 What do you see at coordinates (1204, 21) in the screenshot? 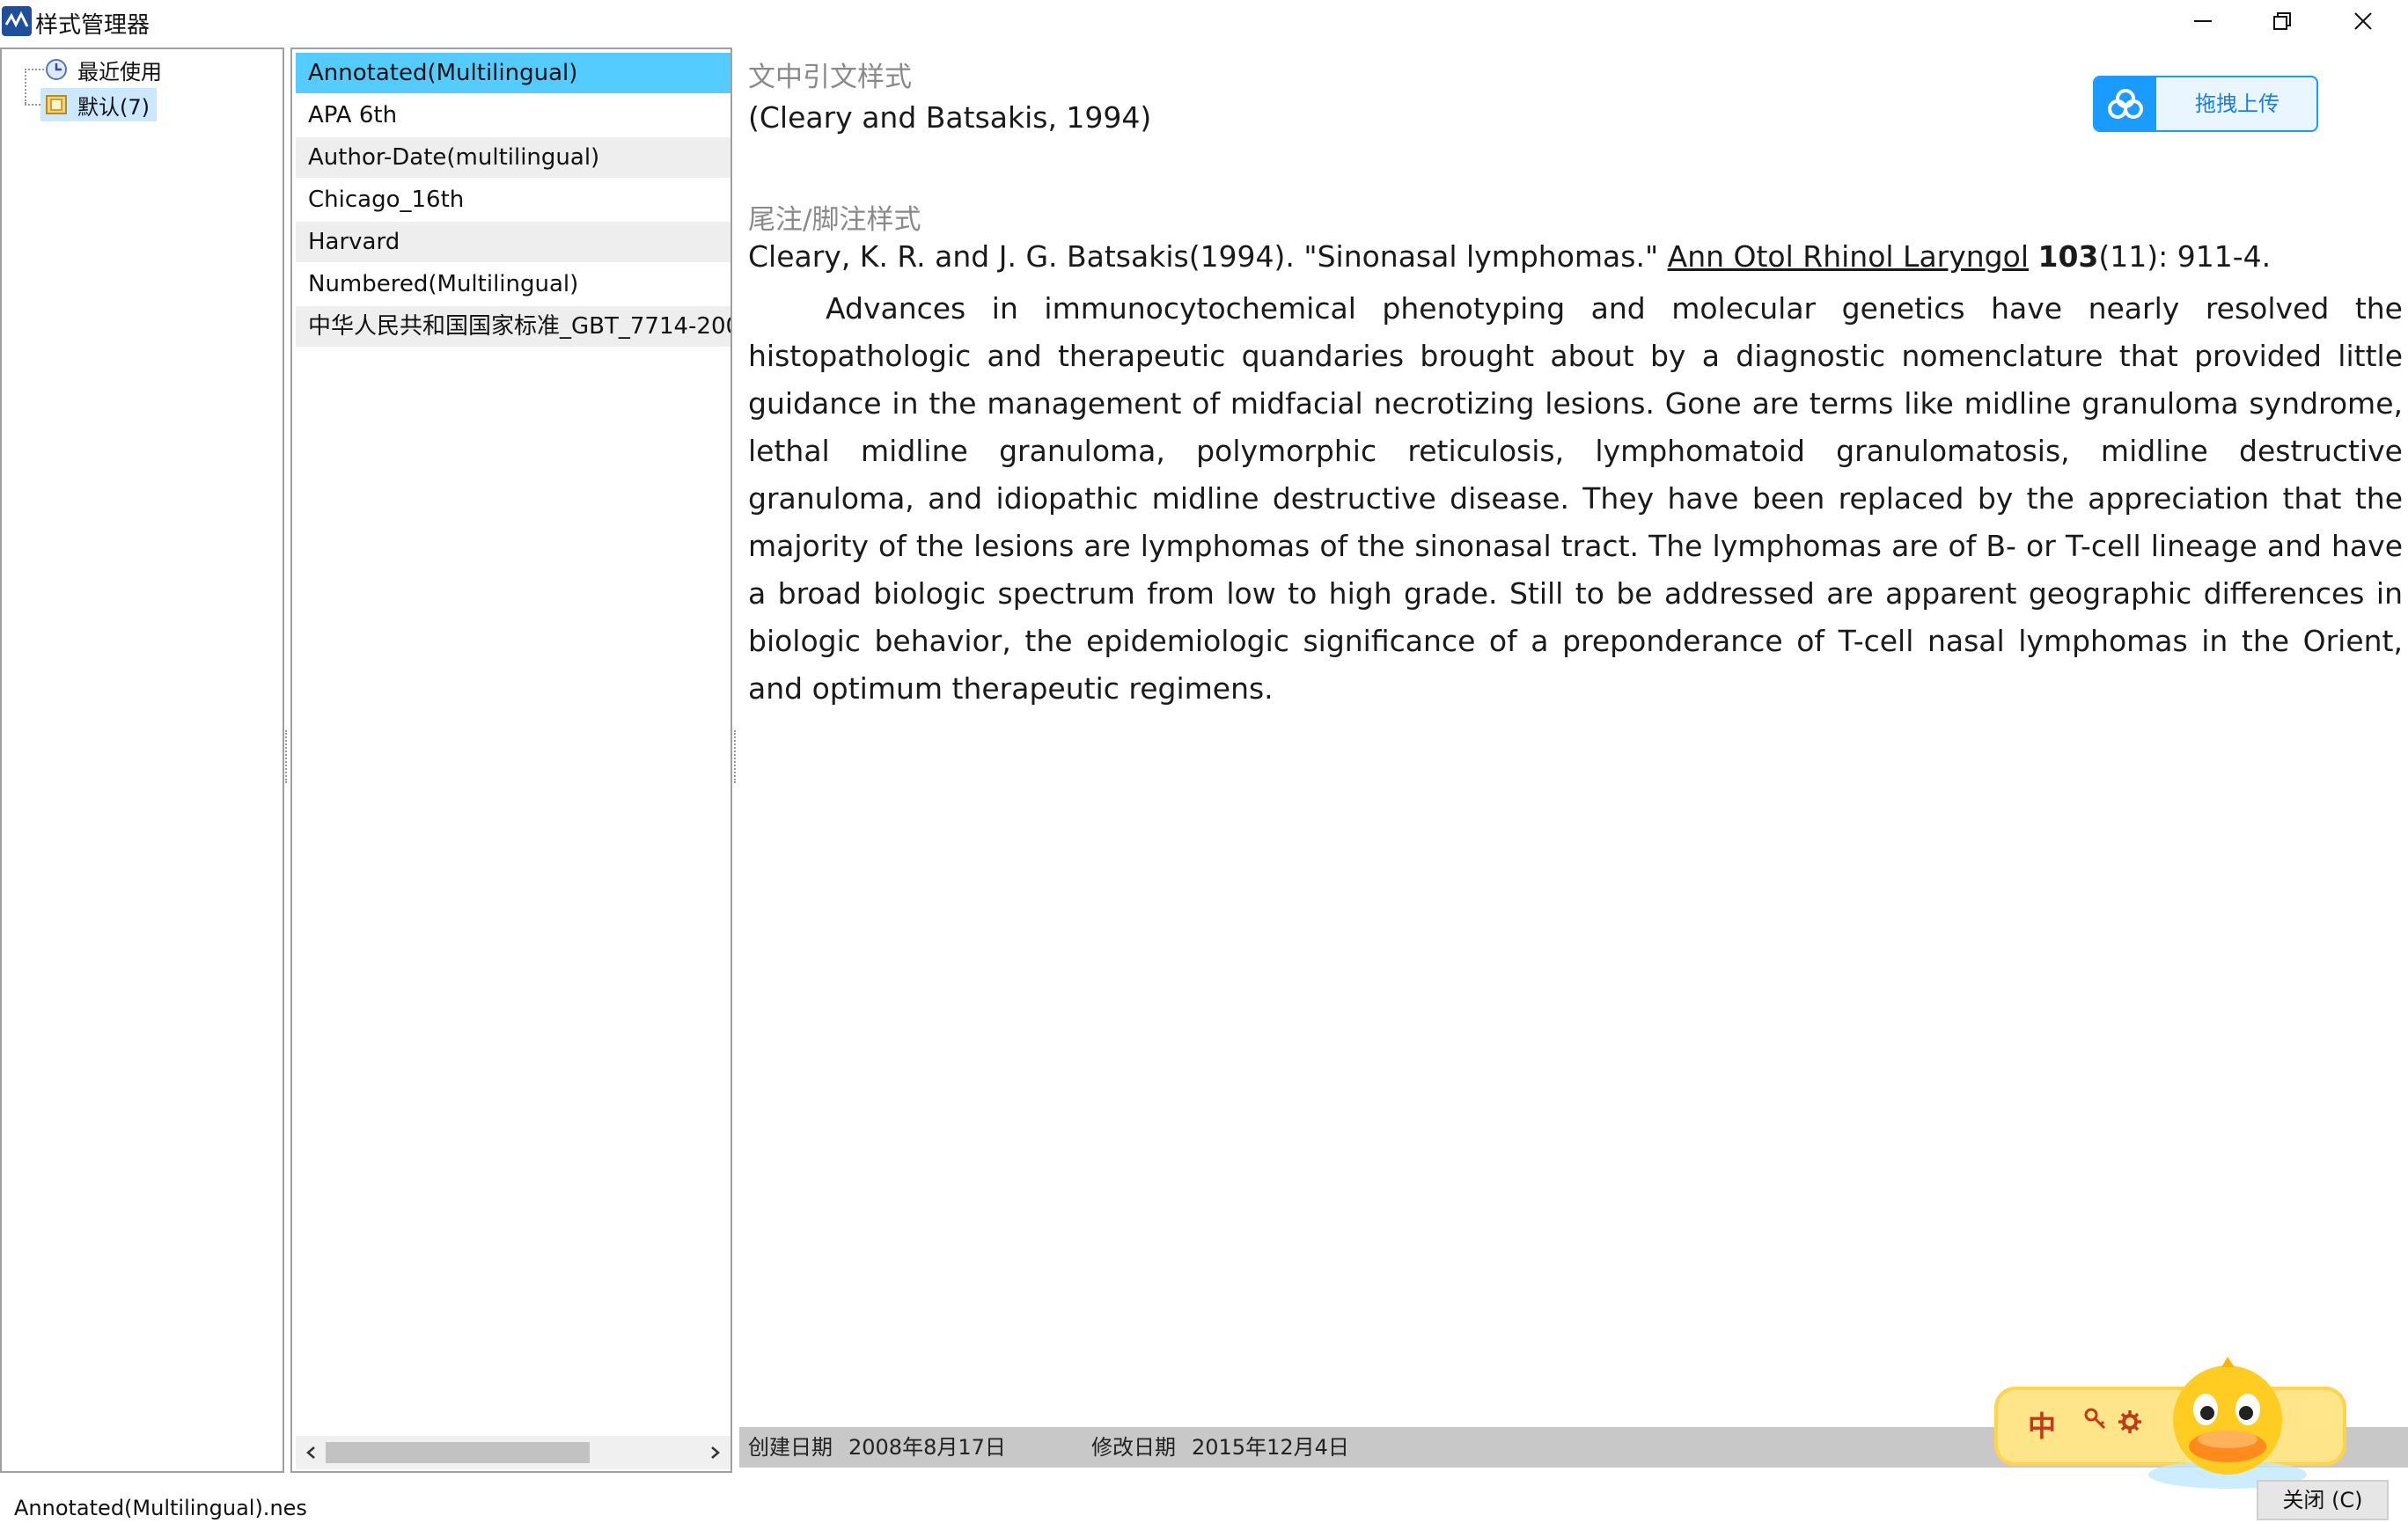
I see `title-bar: 样式管理器` at bounding box center [1204, 21].